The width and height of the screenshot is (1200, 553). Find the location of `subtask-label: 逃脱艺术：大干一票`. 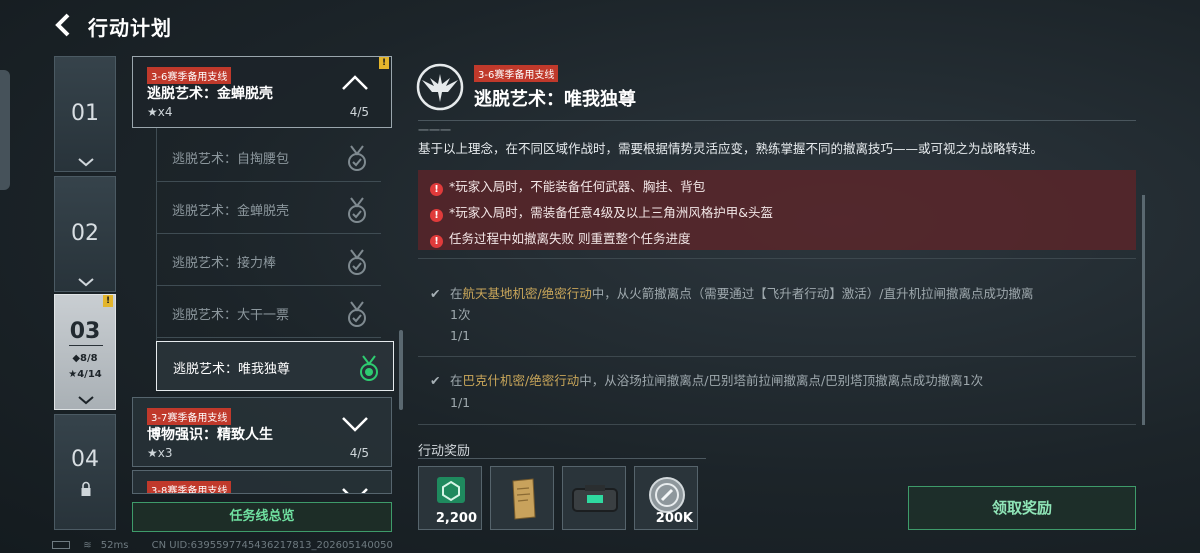

subtask-label: 逃脱艺术：大干一票 is located at coordinates (231, 315).